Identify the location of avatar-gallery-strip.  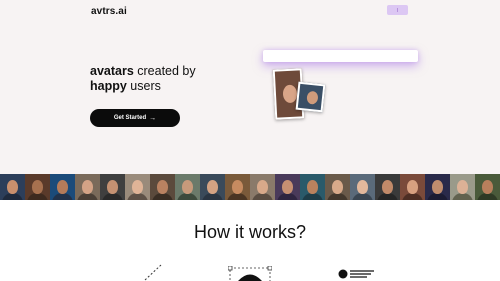
(250, 187).